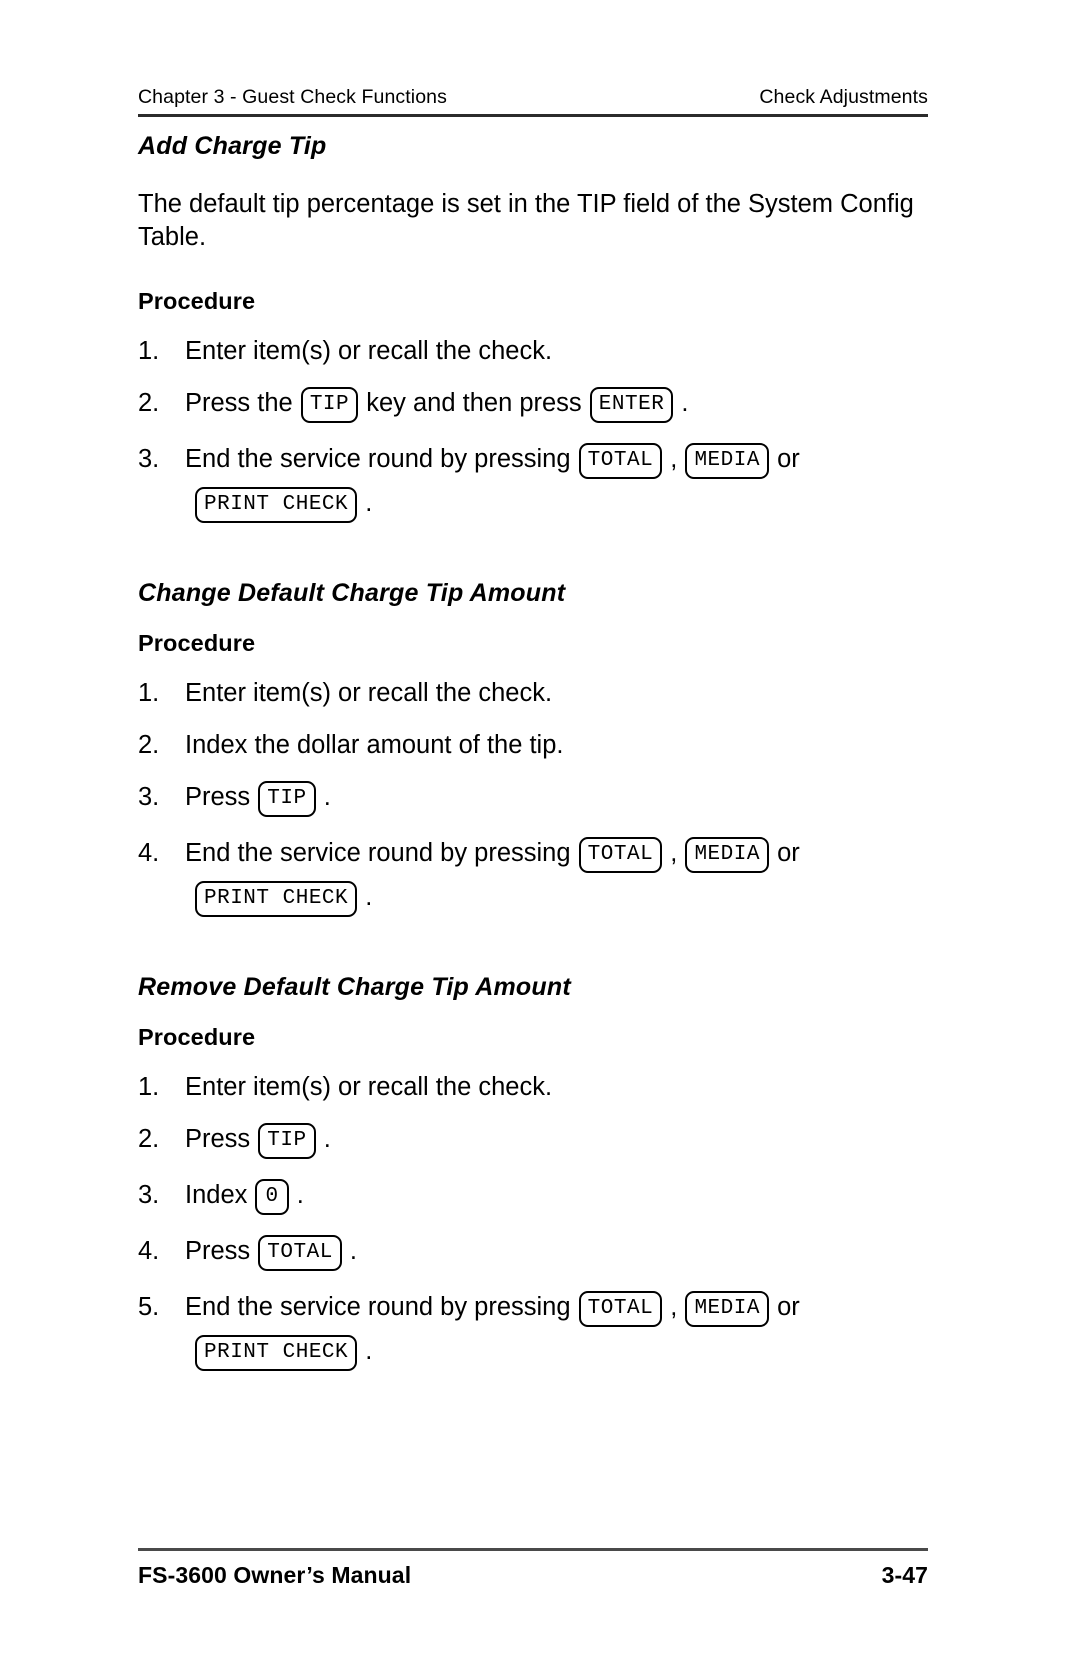 This screenshot has height=1669, width=1080. What do you see at coordinates (374, 745) in the screenshot?
I see `step-text: Index the dollar amount of the tip.` at bounding box center [374, 745].